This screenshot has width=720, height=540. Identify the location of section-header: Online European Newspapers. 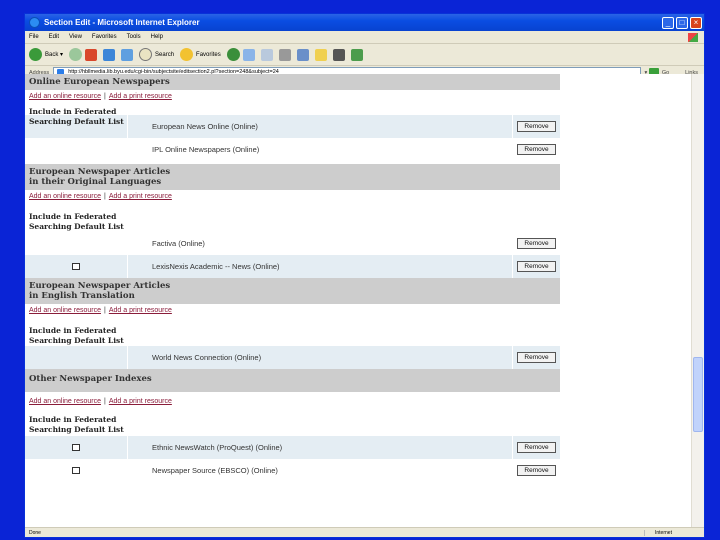
(292, 82).